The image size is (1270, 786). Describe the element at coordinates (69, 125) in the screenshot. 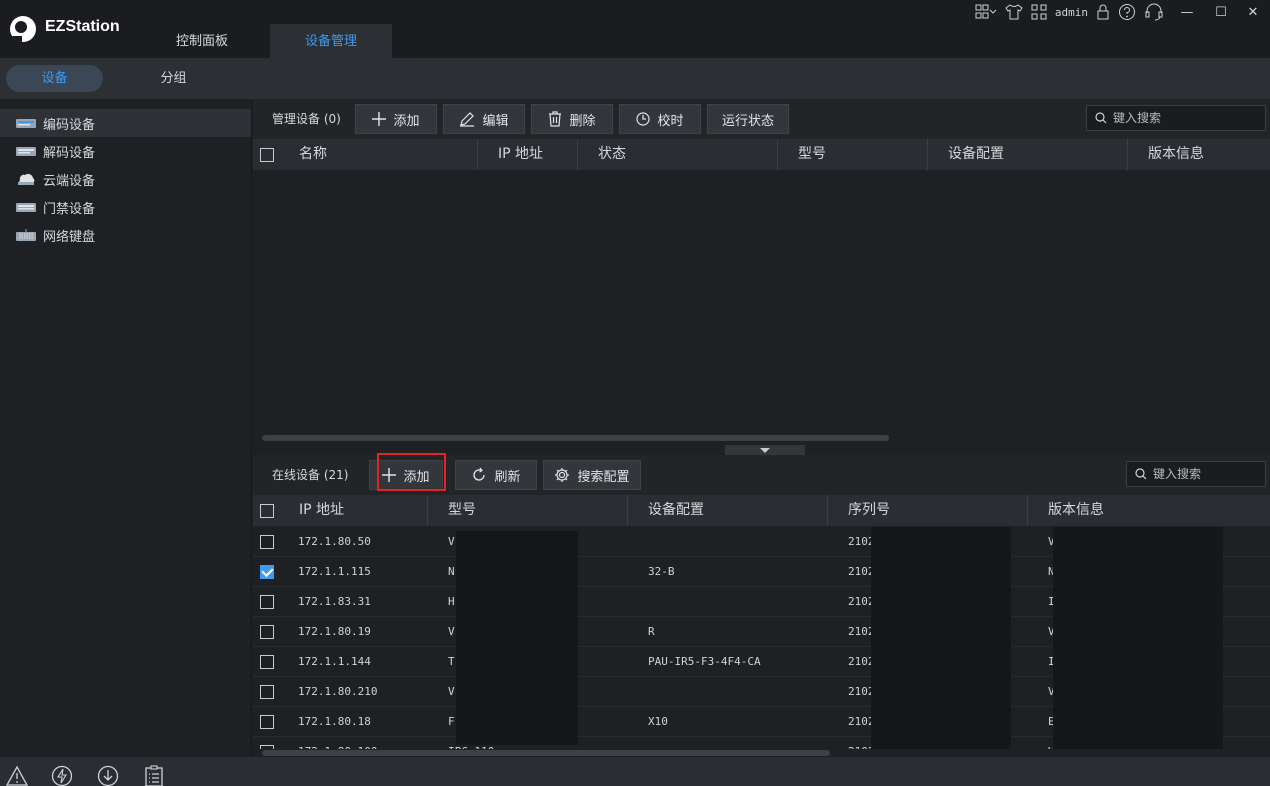

I see `sidebar-item-label: 编码设备` at that location.